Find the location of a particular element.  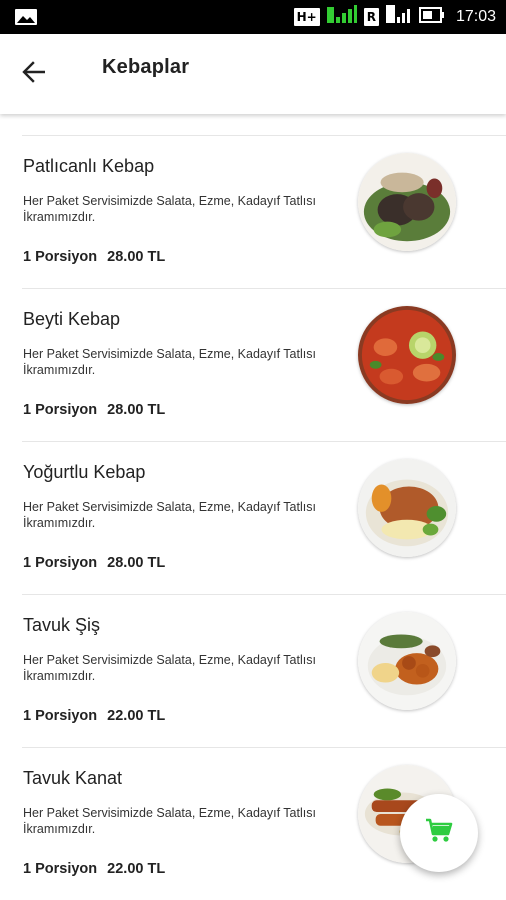

item-name: Tavuk Kanat is located at coordinates (73, 778).